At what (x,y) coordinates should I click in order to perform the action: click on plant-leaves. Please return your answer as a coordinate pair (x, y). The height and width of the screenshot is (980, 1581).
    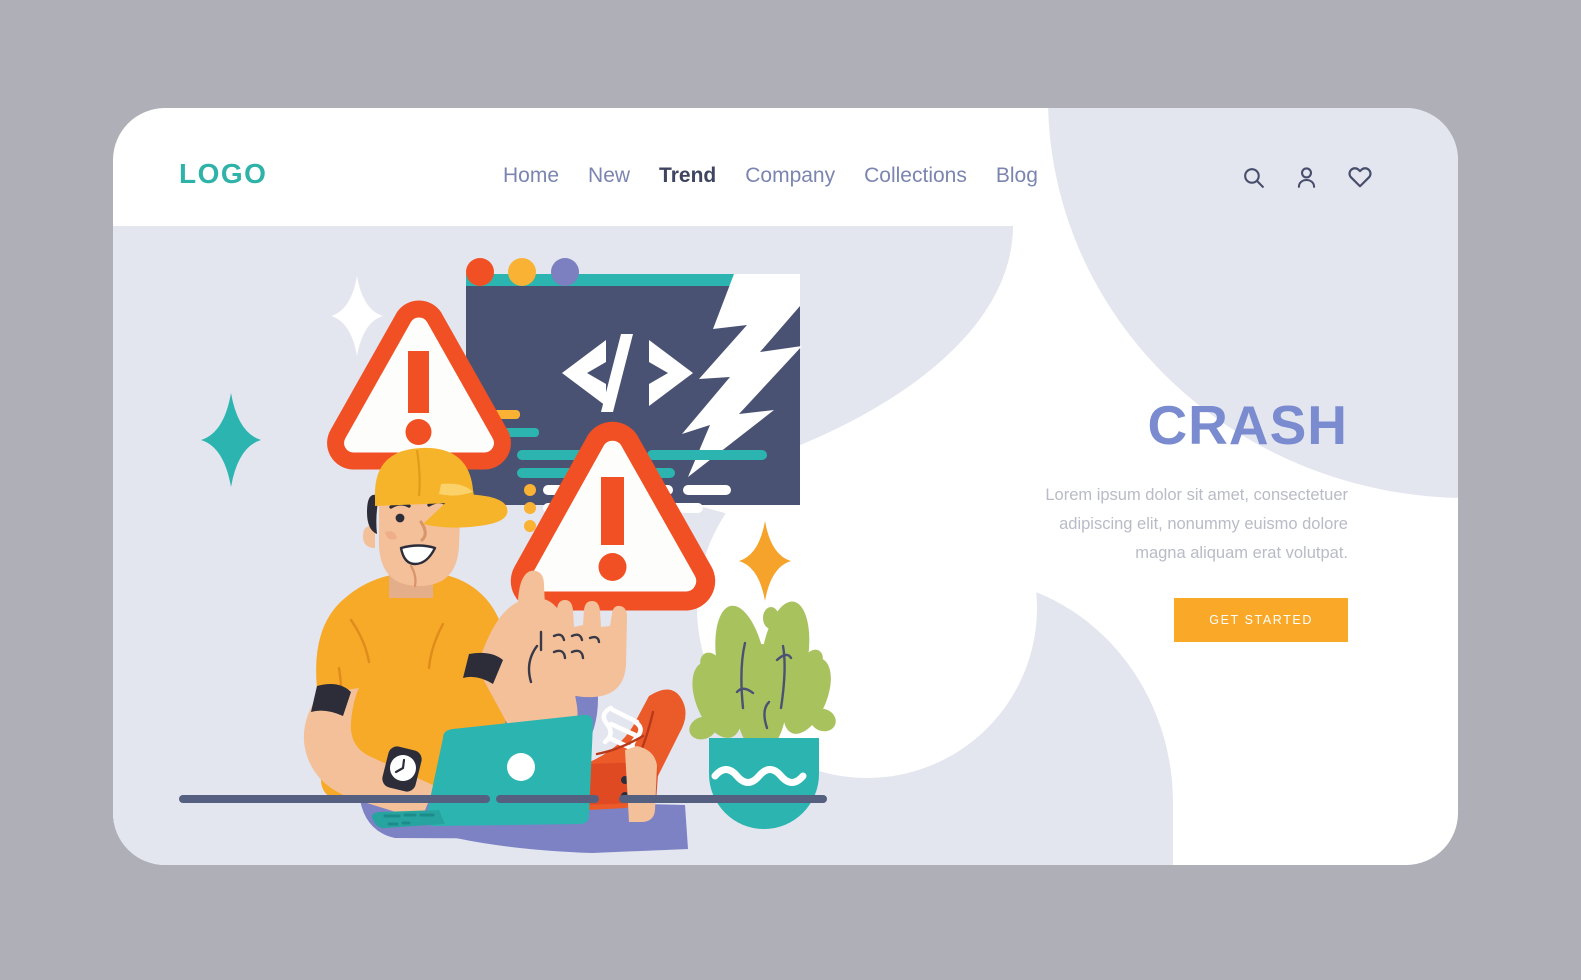
    Looking at the image, I should click on (762, 676).